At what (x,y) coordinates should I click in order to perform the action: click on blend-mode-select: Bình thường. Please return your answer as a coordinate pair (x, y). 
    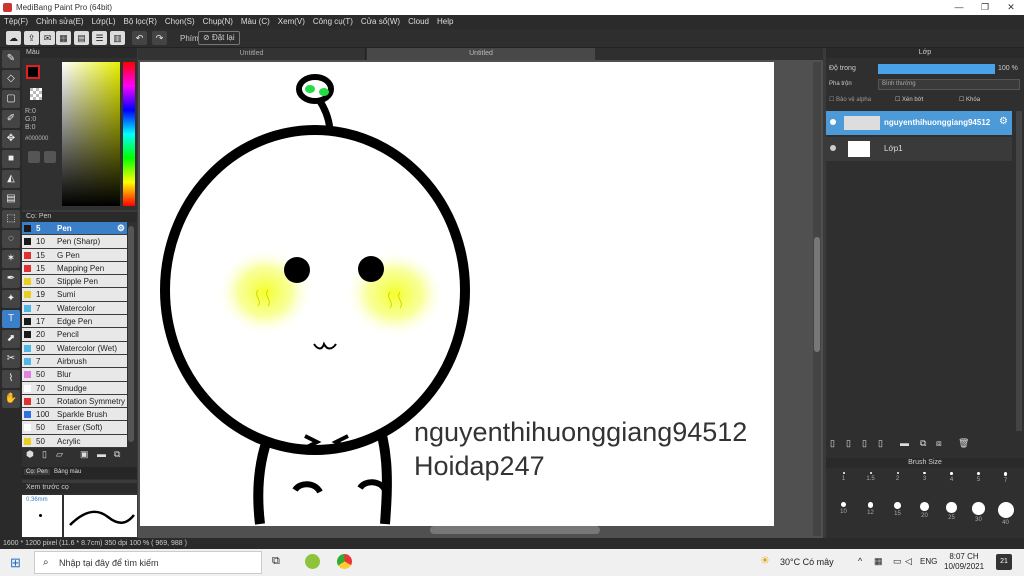
    Looking at the image, I should click on (949, 84).